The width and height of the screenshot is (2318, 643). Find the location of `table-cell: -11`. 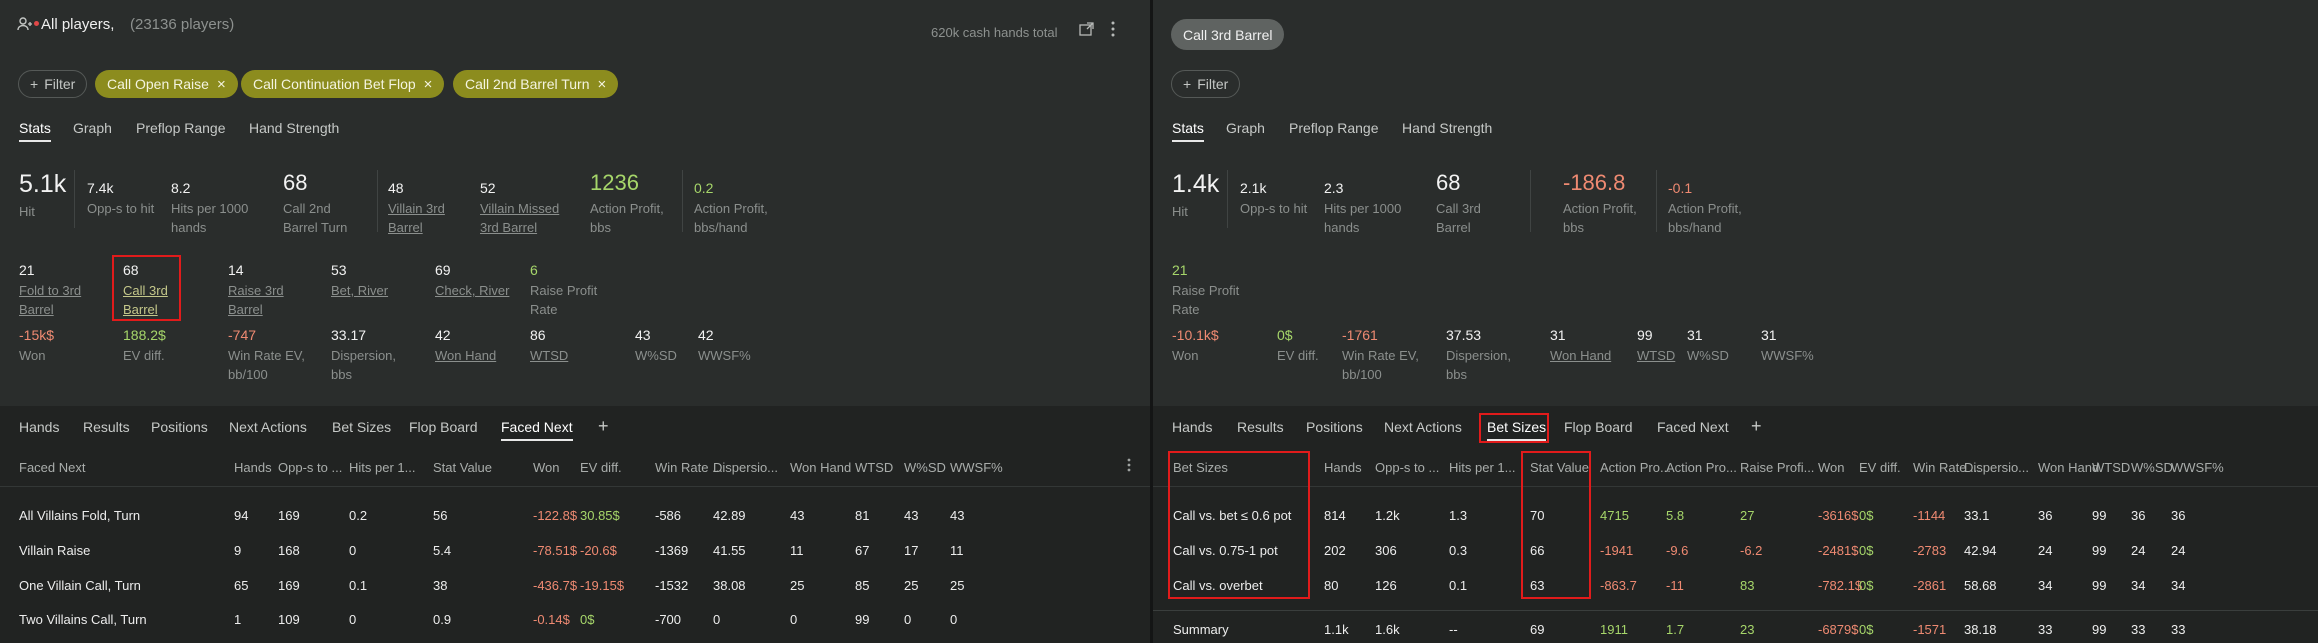

table-cell: -11 is located at coordinates (1675, 585).